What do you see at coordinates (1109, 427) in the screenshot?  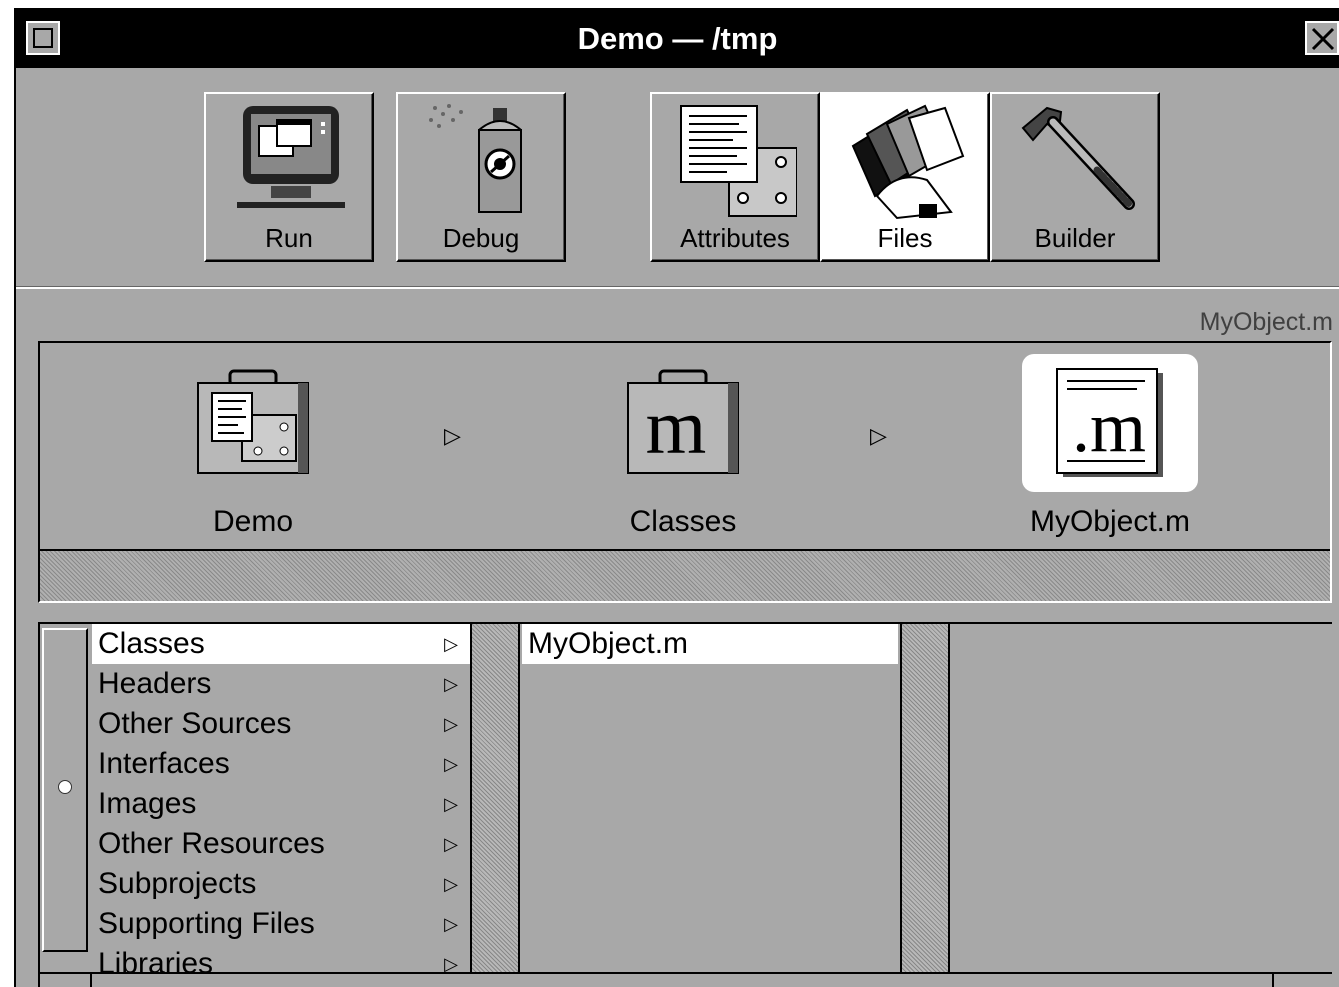 I see `svg-text: .m` at bounding box center [1109, 427].